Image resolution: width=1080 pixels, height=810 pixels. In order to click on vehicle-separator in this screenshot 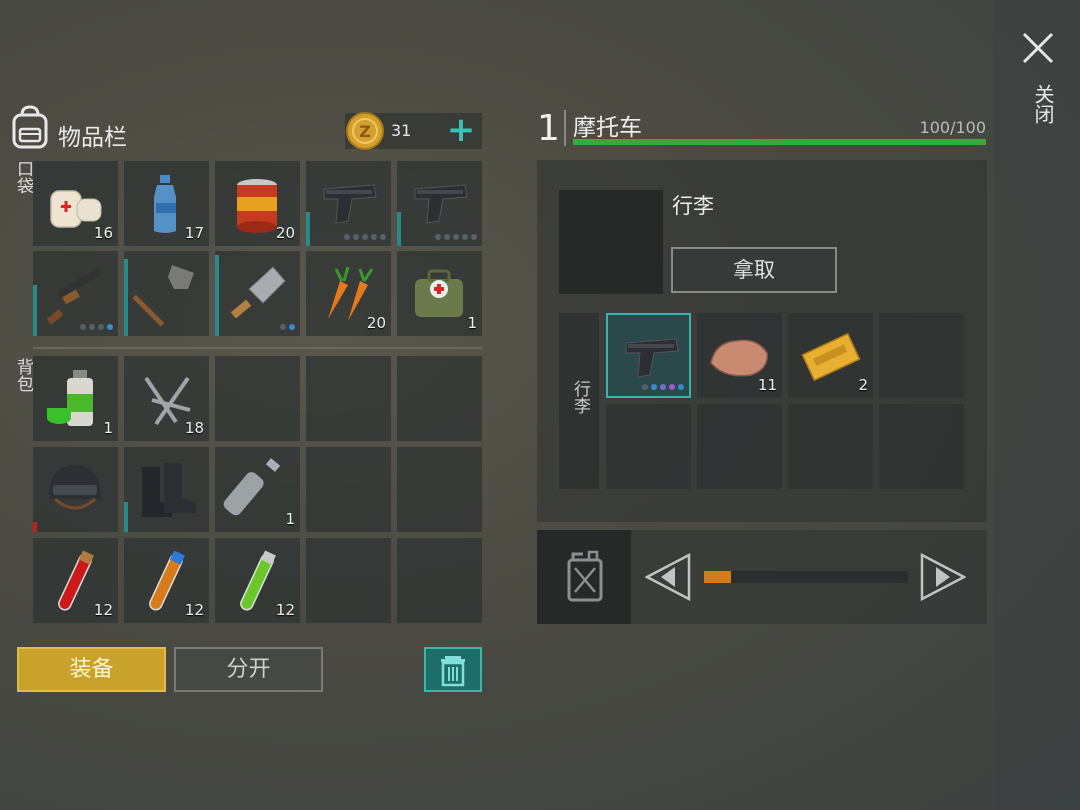, I will do `click(565, 128)`.